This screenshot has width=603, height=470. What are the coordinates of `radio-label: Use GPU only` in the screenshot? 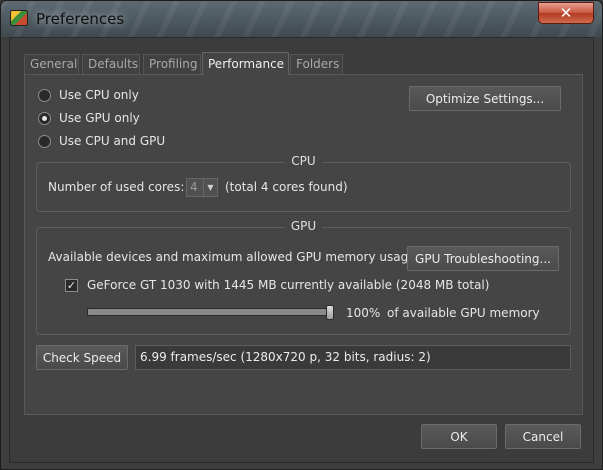 It's located at (99, 118).